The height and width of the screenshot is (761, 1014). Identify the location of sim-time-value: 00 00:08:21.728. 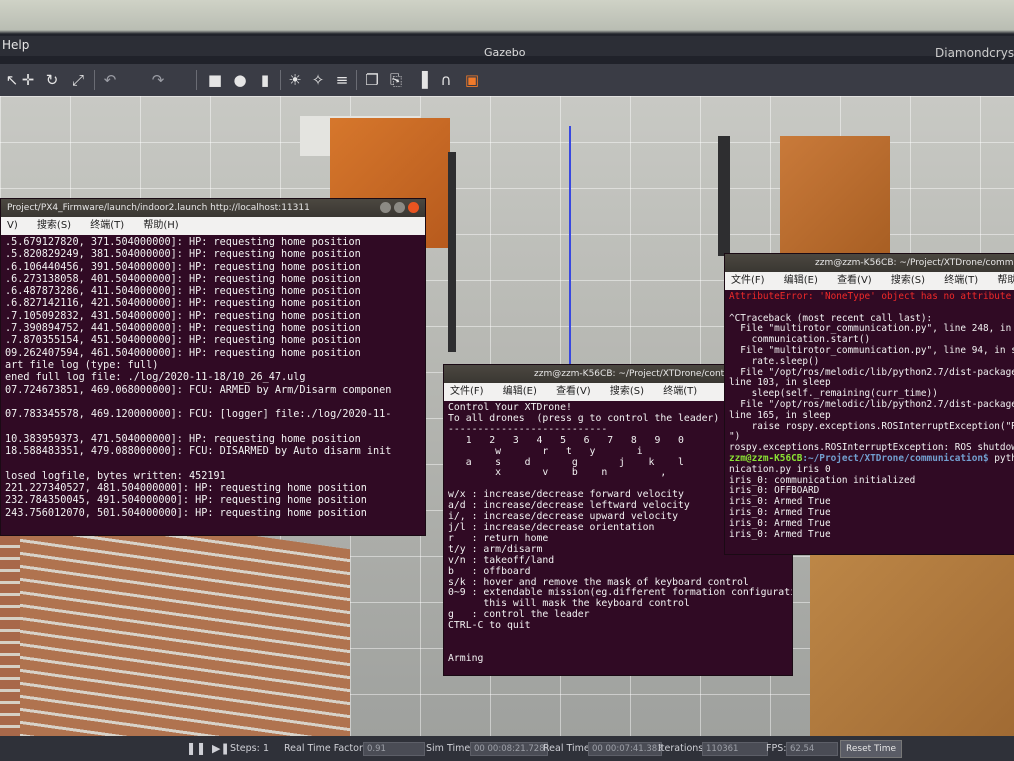
(509, 749).